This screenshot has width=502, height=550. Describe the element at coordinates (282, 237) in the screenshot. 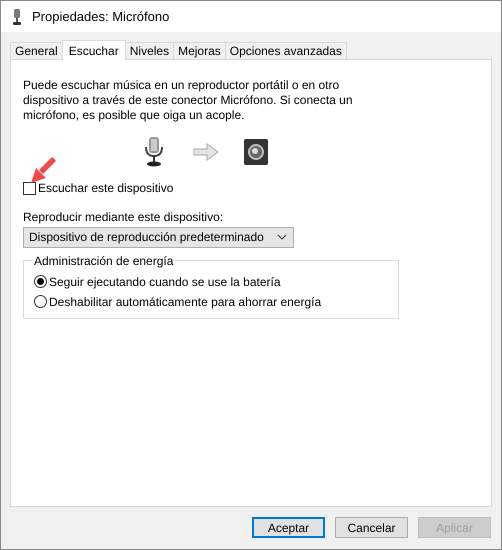

I see `chevron-down-icon` at that location.